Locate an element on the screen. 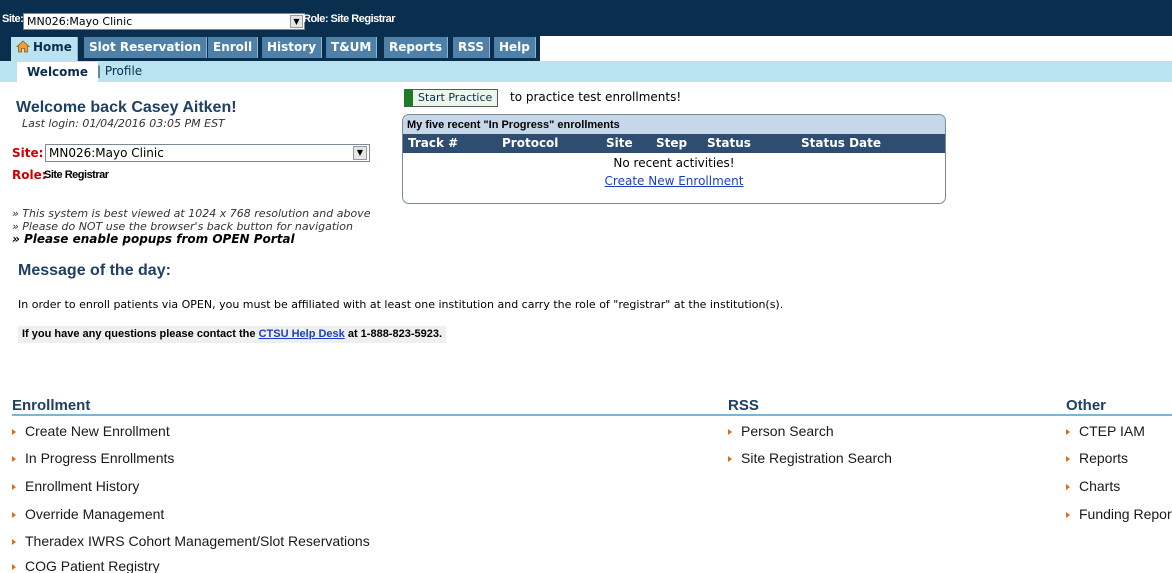 The height and width of the screenshot is (573, 1172). link-charts: Charts is located at coordinates (1093, 486).